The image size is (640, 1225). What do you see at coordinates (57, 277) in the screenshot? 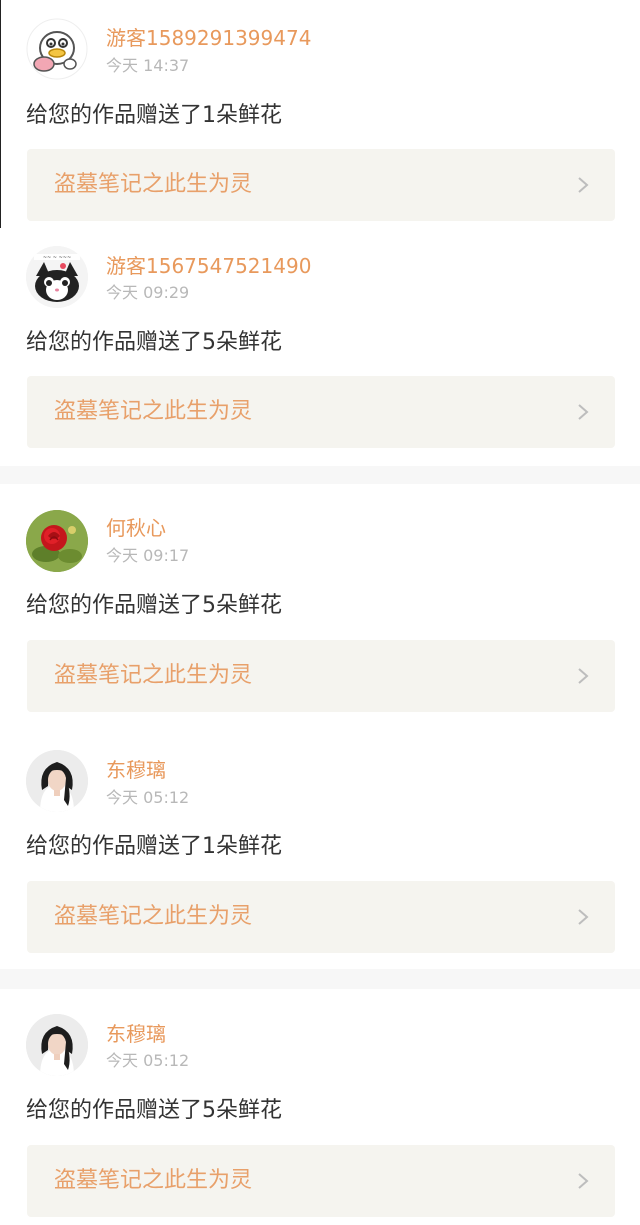
I see `cat-cartoon-avatar-icon: ~~ ~ ~~~` at bounding box center [57, 277].